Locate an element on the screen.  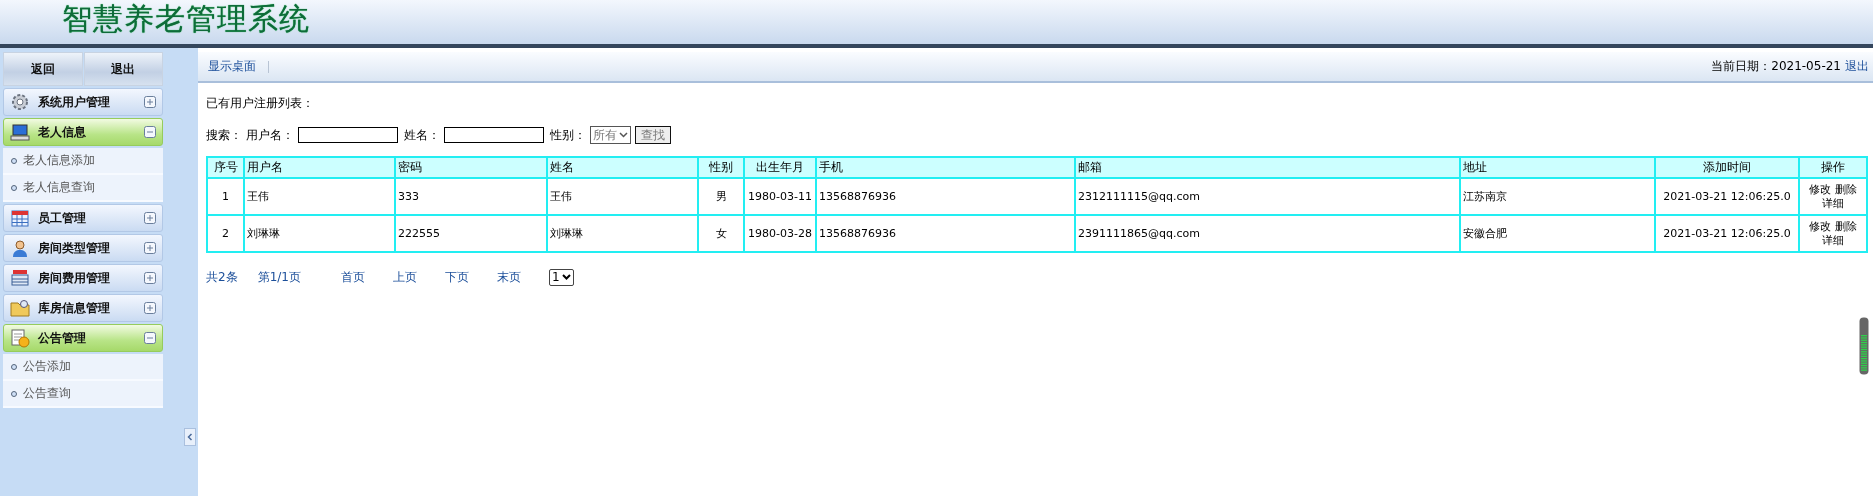
logout-link: 退出 is located at coordinates (1857, 66).